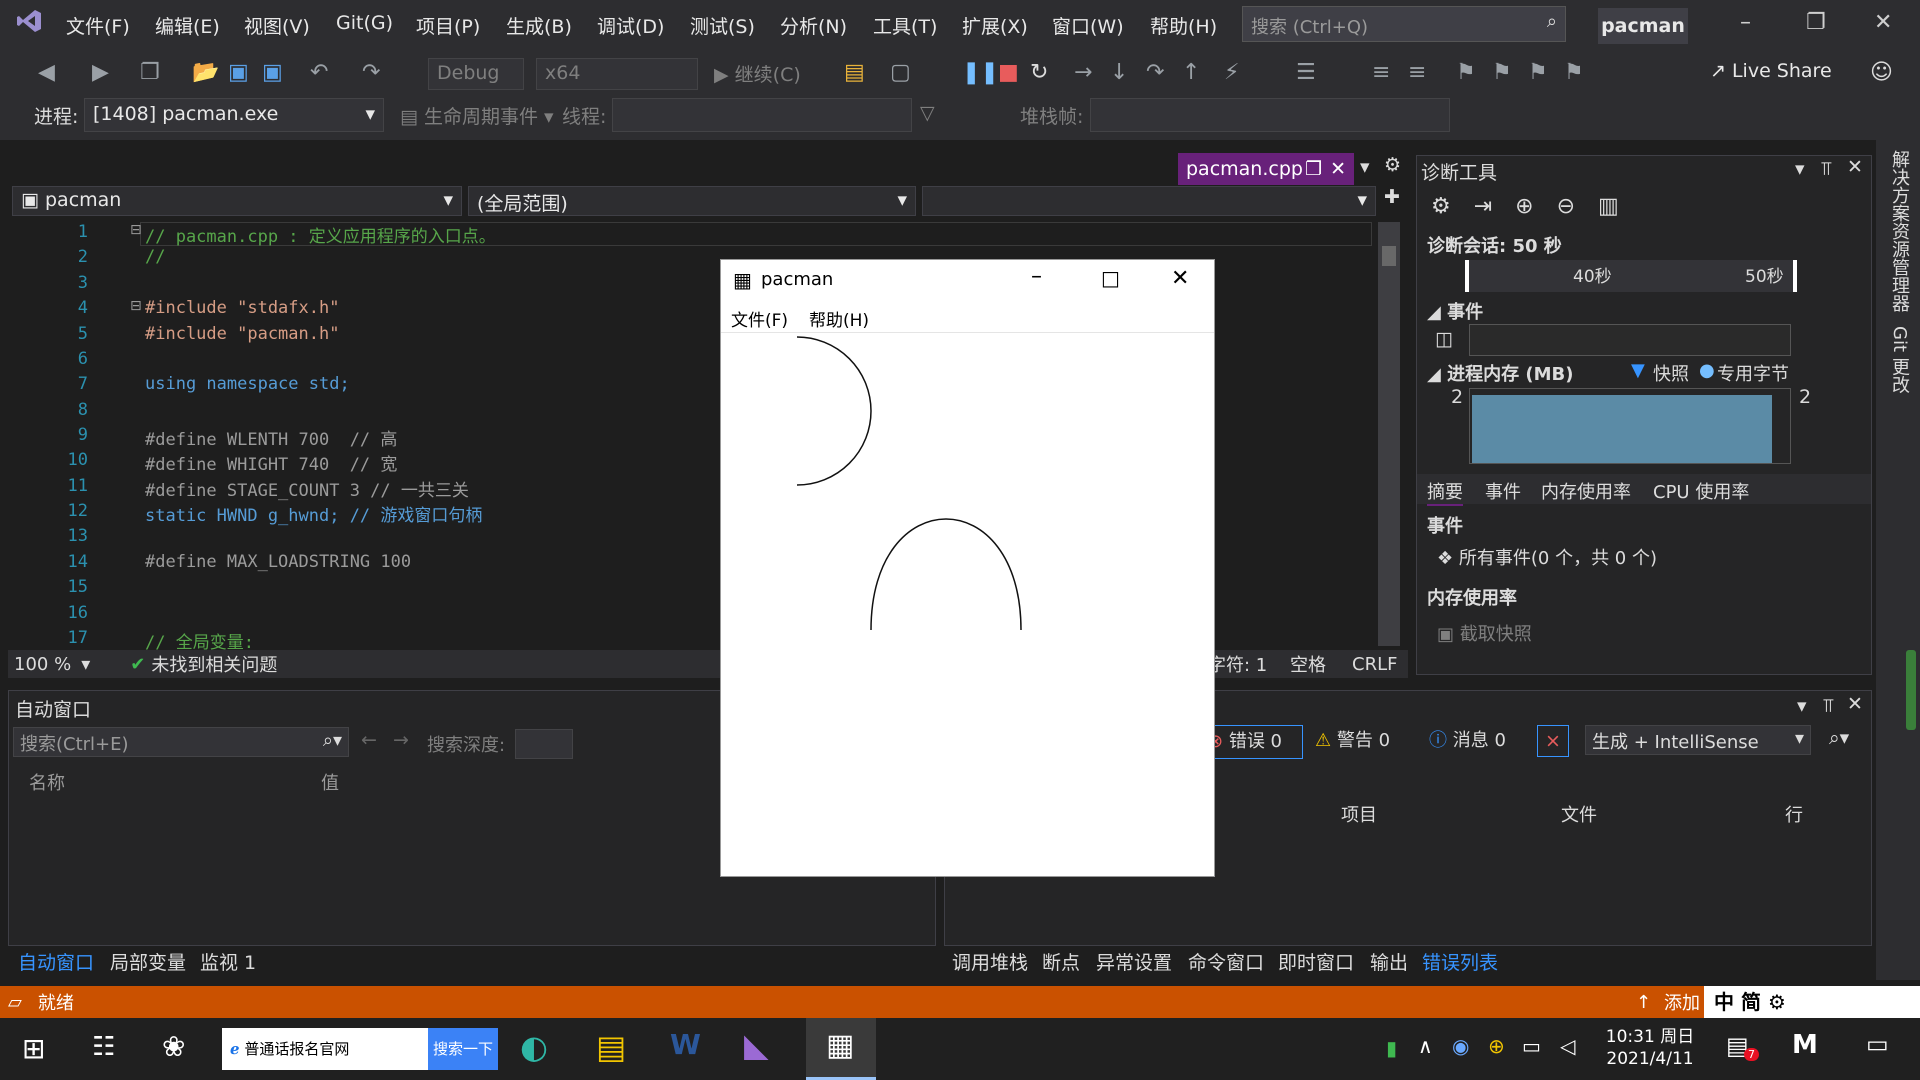  What do you see at coordinates (1255, 742) in the screenshot?
I see `errors-filter-button: ⊗ 错误 0` at bounding box center [1255, 742].